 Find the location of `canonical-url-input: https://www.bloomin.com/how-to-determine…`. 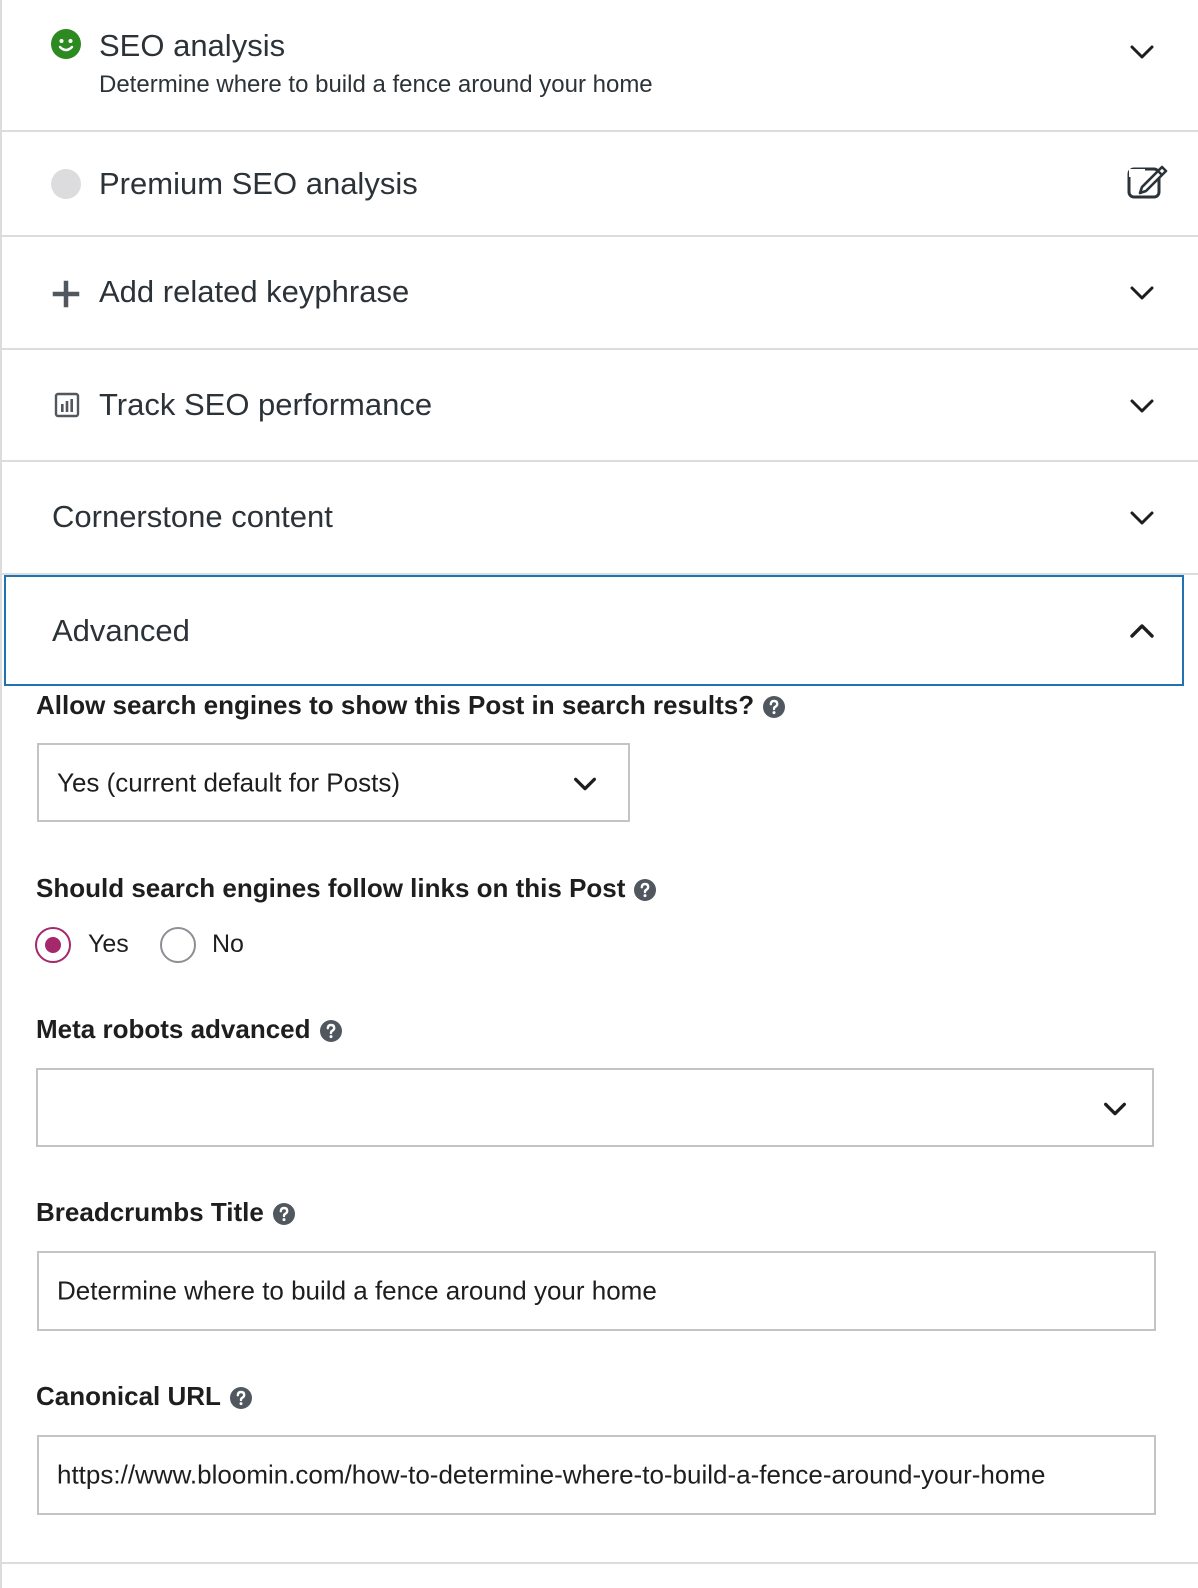

canonical-url-input: https://www.bloomin.com/how-to-determine… is located at coordinates (596, 1475).